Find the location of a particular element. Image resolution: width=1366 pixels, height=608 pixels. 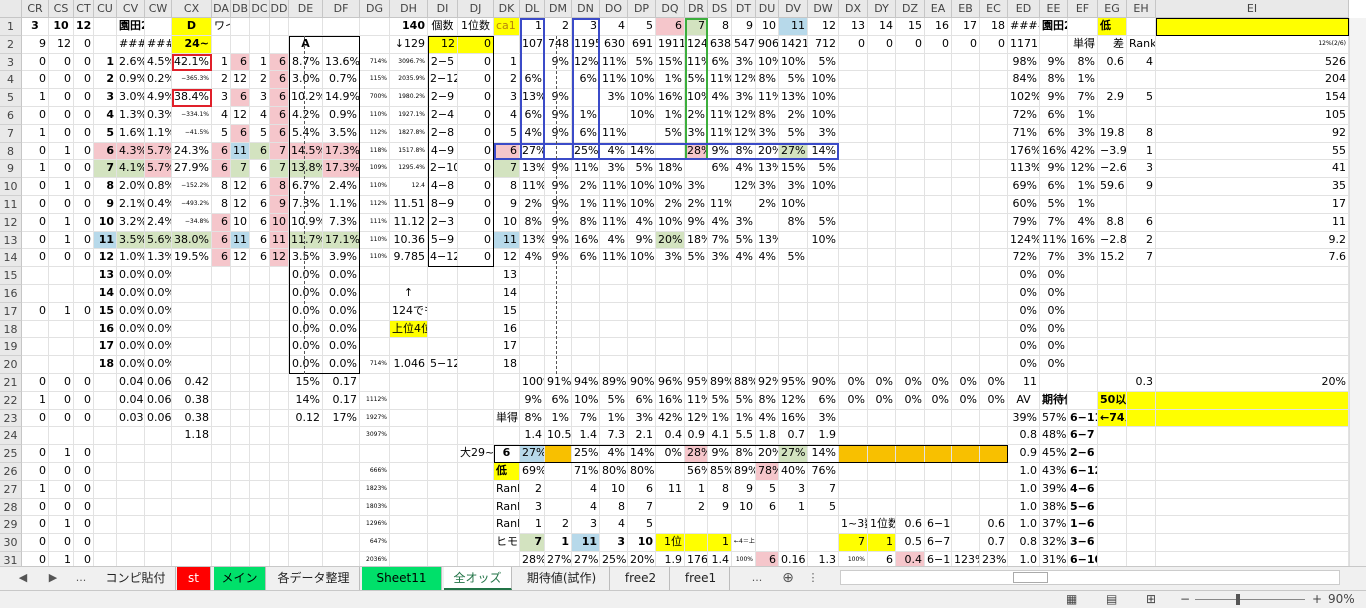

cell-dp1: 5 is located at coordinates (642, 27).